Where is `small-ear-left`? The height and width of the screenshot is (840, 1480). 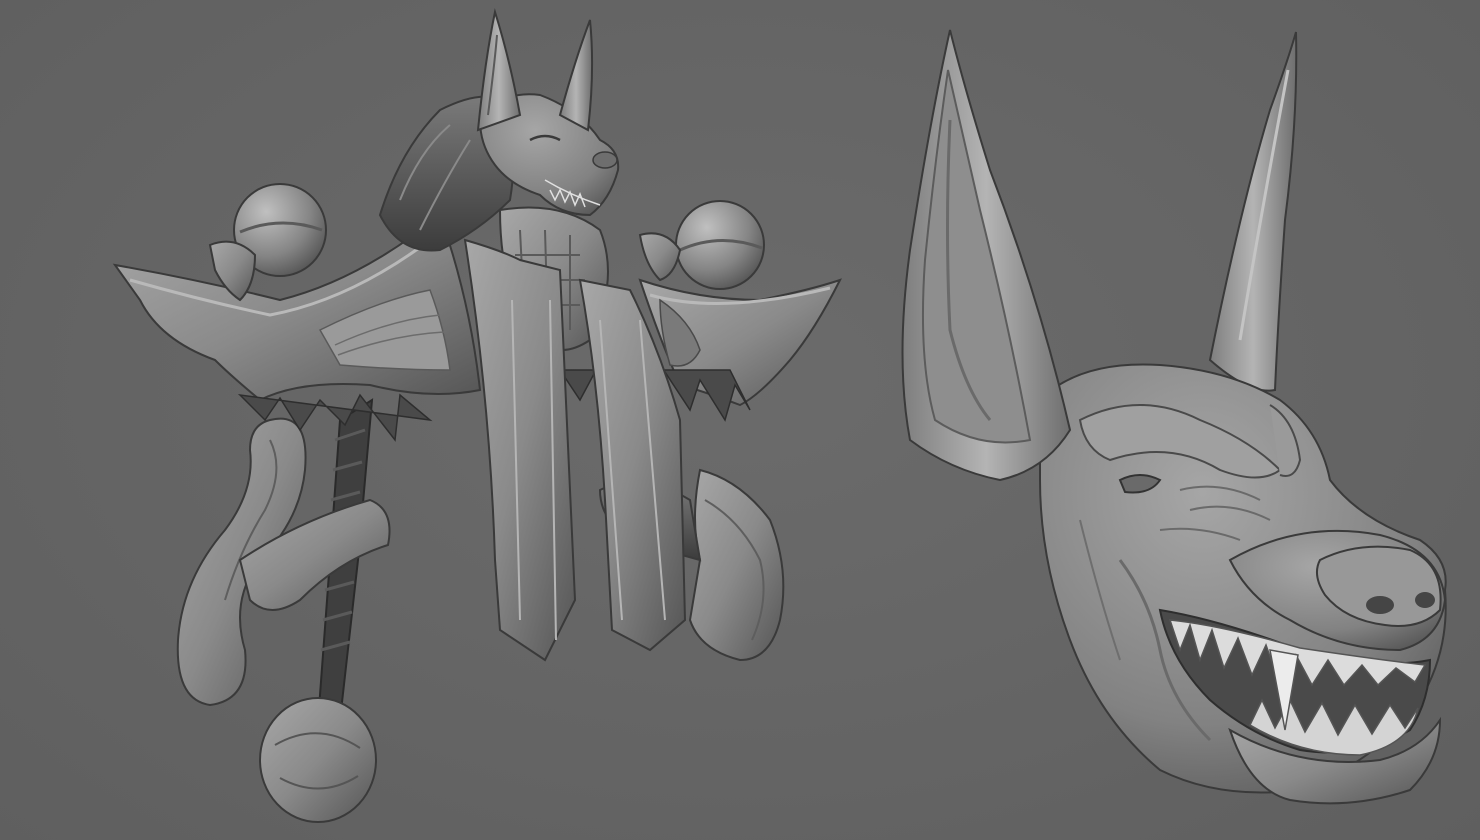 small-ear-left is located at coordinates (499, 70).